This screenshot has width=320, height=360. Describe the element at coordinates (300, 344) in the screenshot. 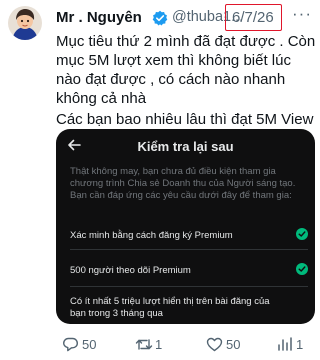

I see `views-count: 1` at that location.